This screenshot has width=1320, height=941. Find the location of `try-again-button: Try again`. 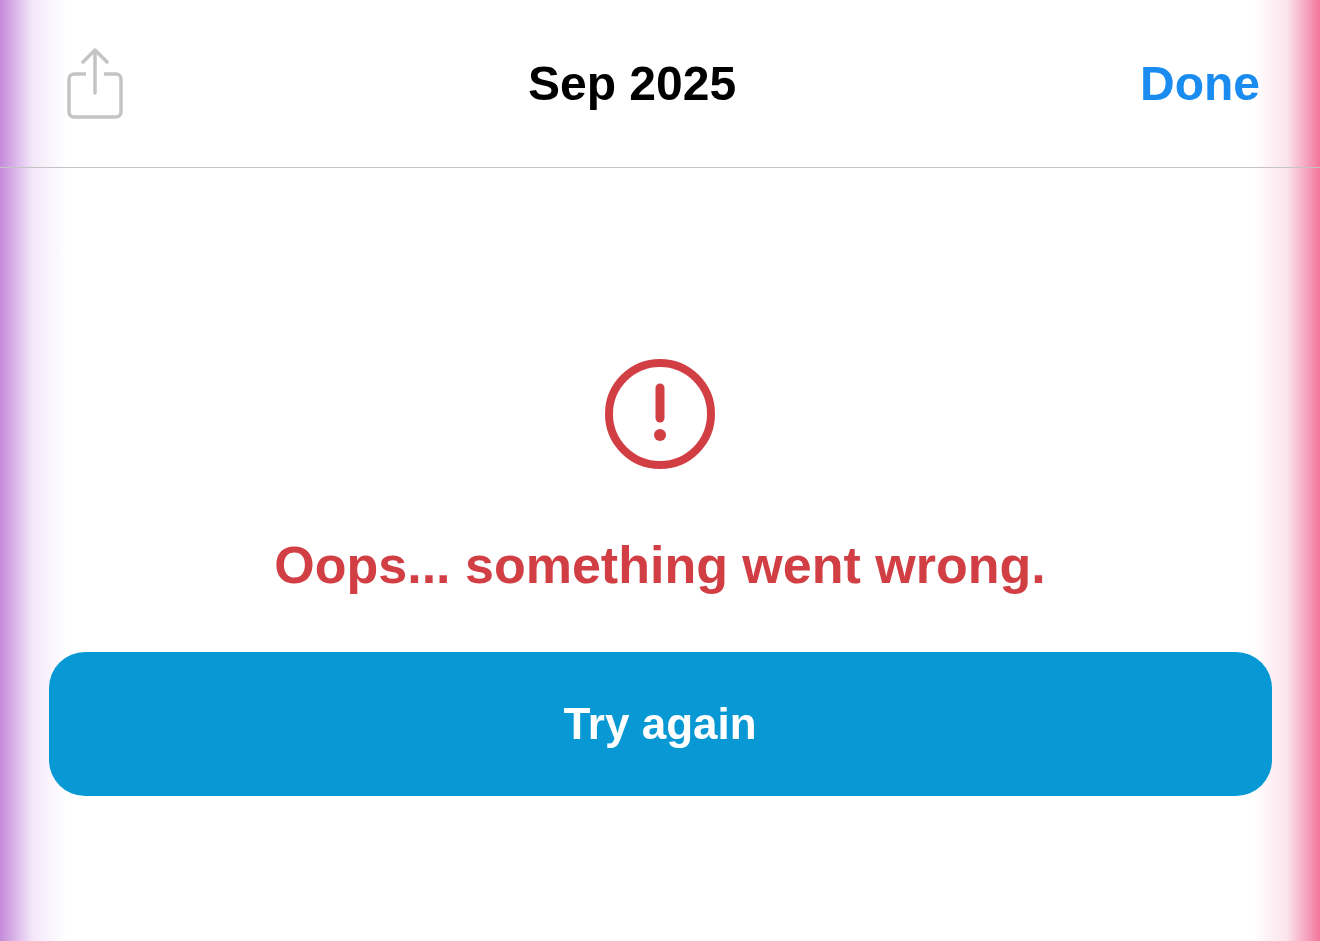

try-again-button: Try again is located at coordinates (660, 724).